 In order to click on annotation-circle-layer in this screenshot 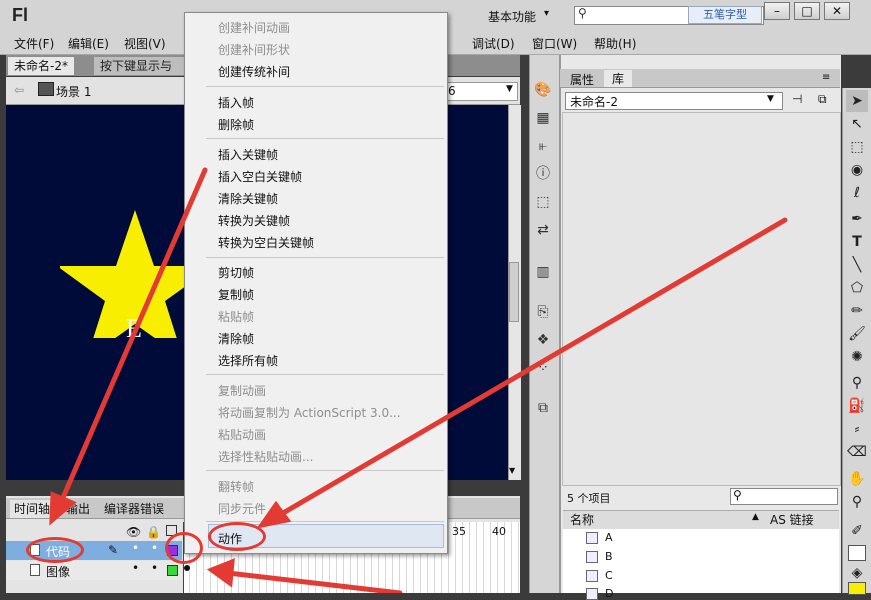, I will do `click(55, 550)`.